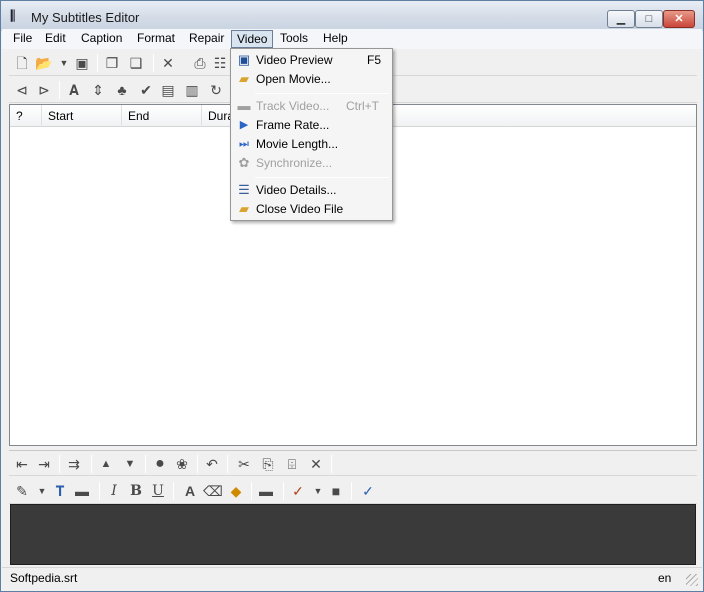  I want to click on save-icon: ▣, so click(82, 63).